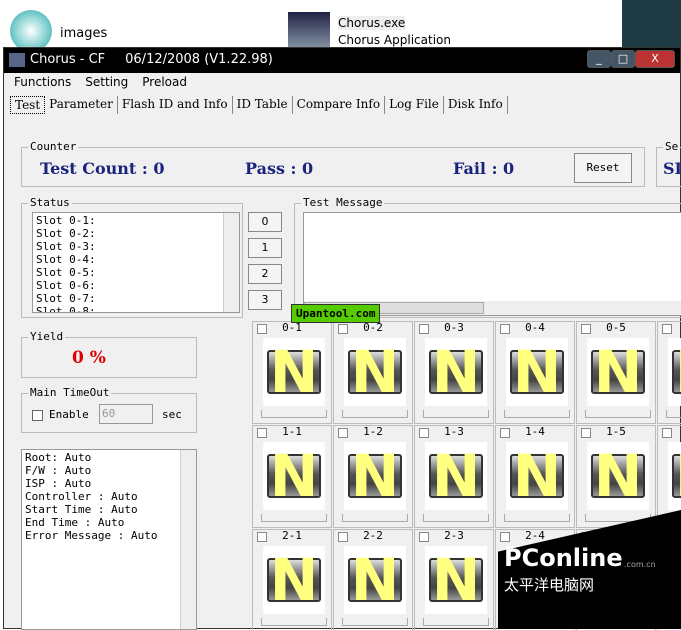  I want to click on status-item: Slot 0-2:, so click(66, 233).